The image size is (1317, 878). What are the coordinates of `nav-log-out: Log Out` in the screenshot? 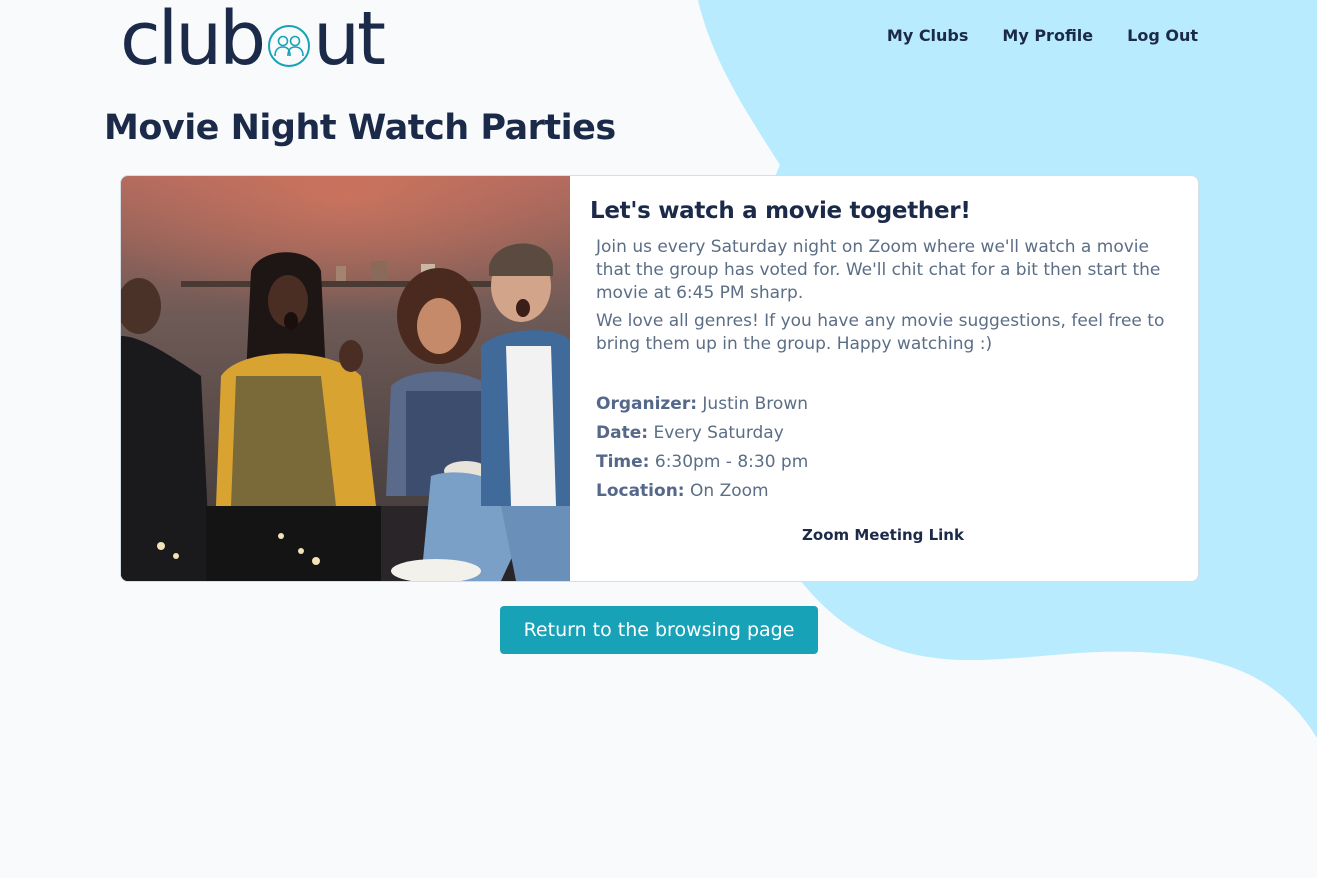 It's located at (1162, 35).